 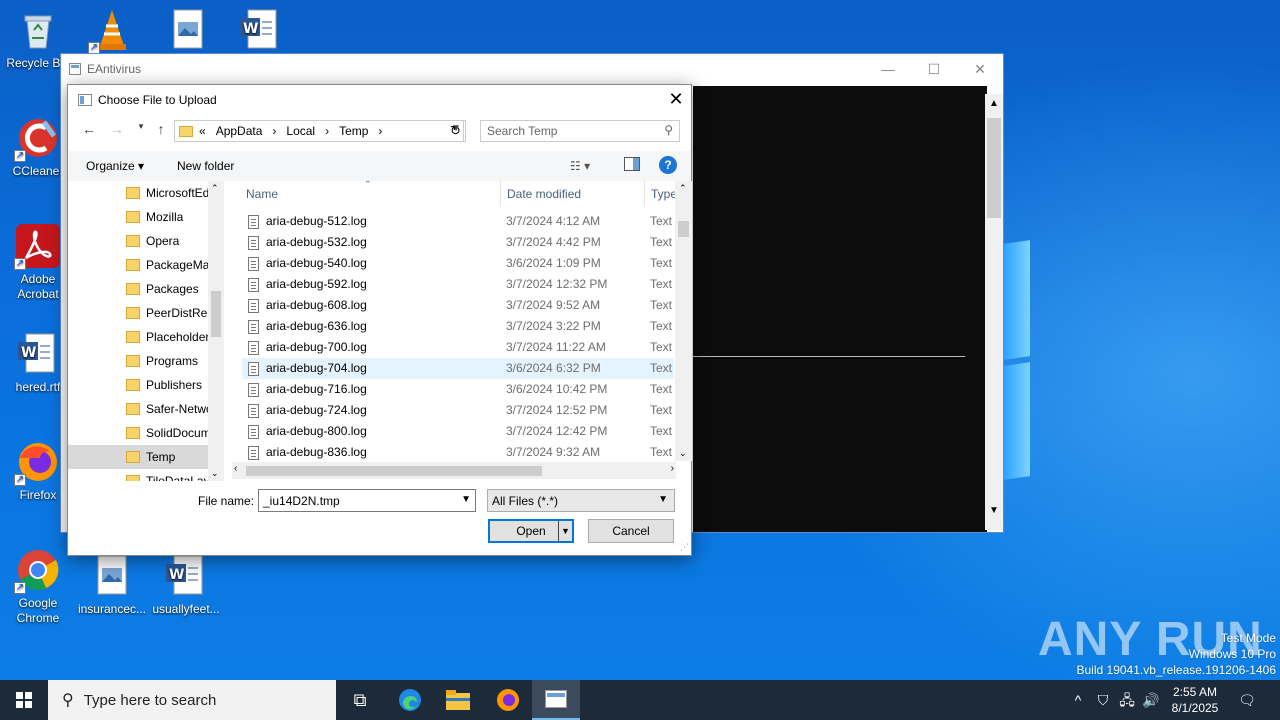 What do you see at coordinates (934, 69) in the screenshot?
I see `maximize-button: ☐` at bounding box center [934, 69].